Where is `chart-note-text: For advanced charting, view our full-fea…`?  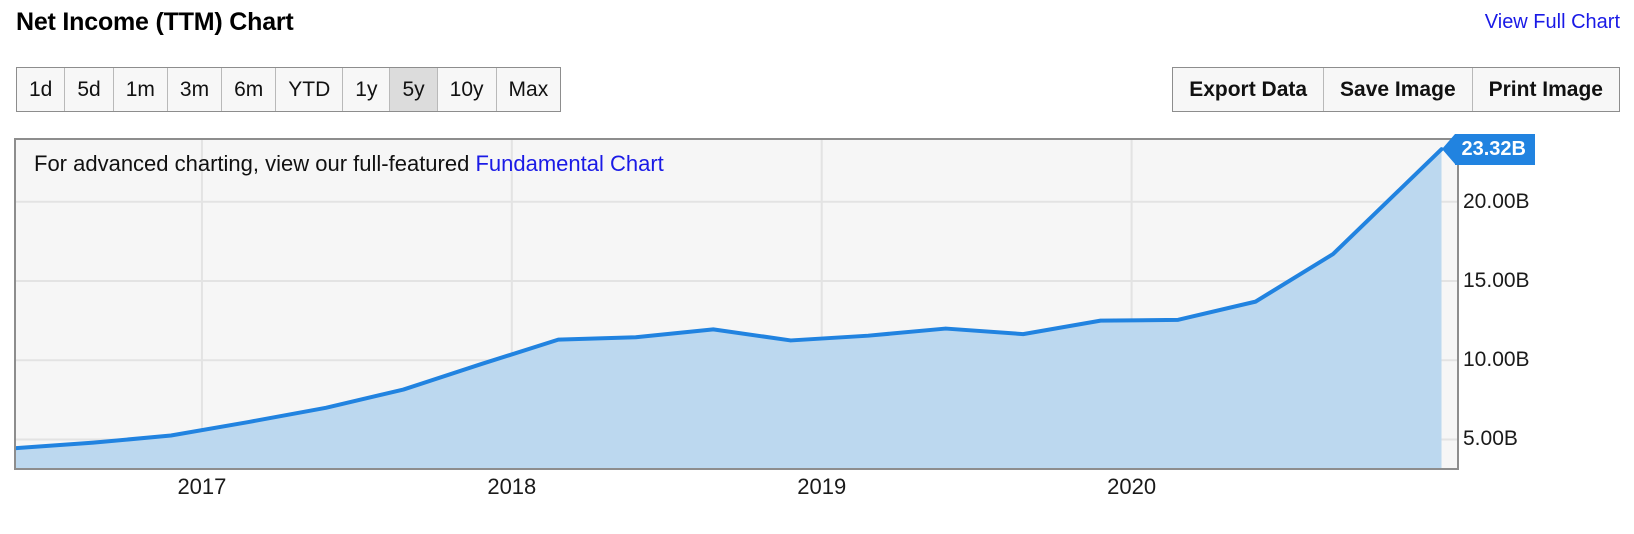
chart-note-text: For advanced charting, view our full-fea… is located at coordinates (255, 163).